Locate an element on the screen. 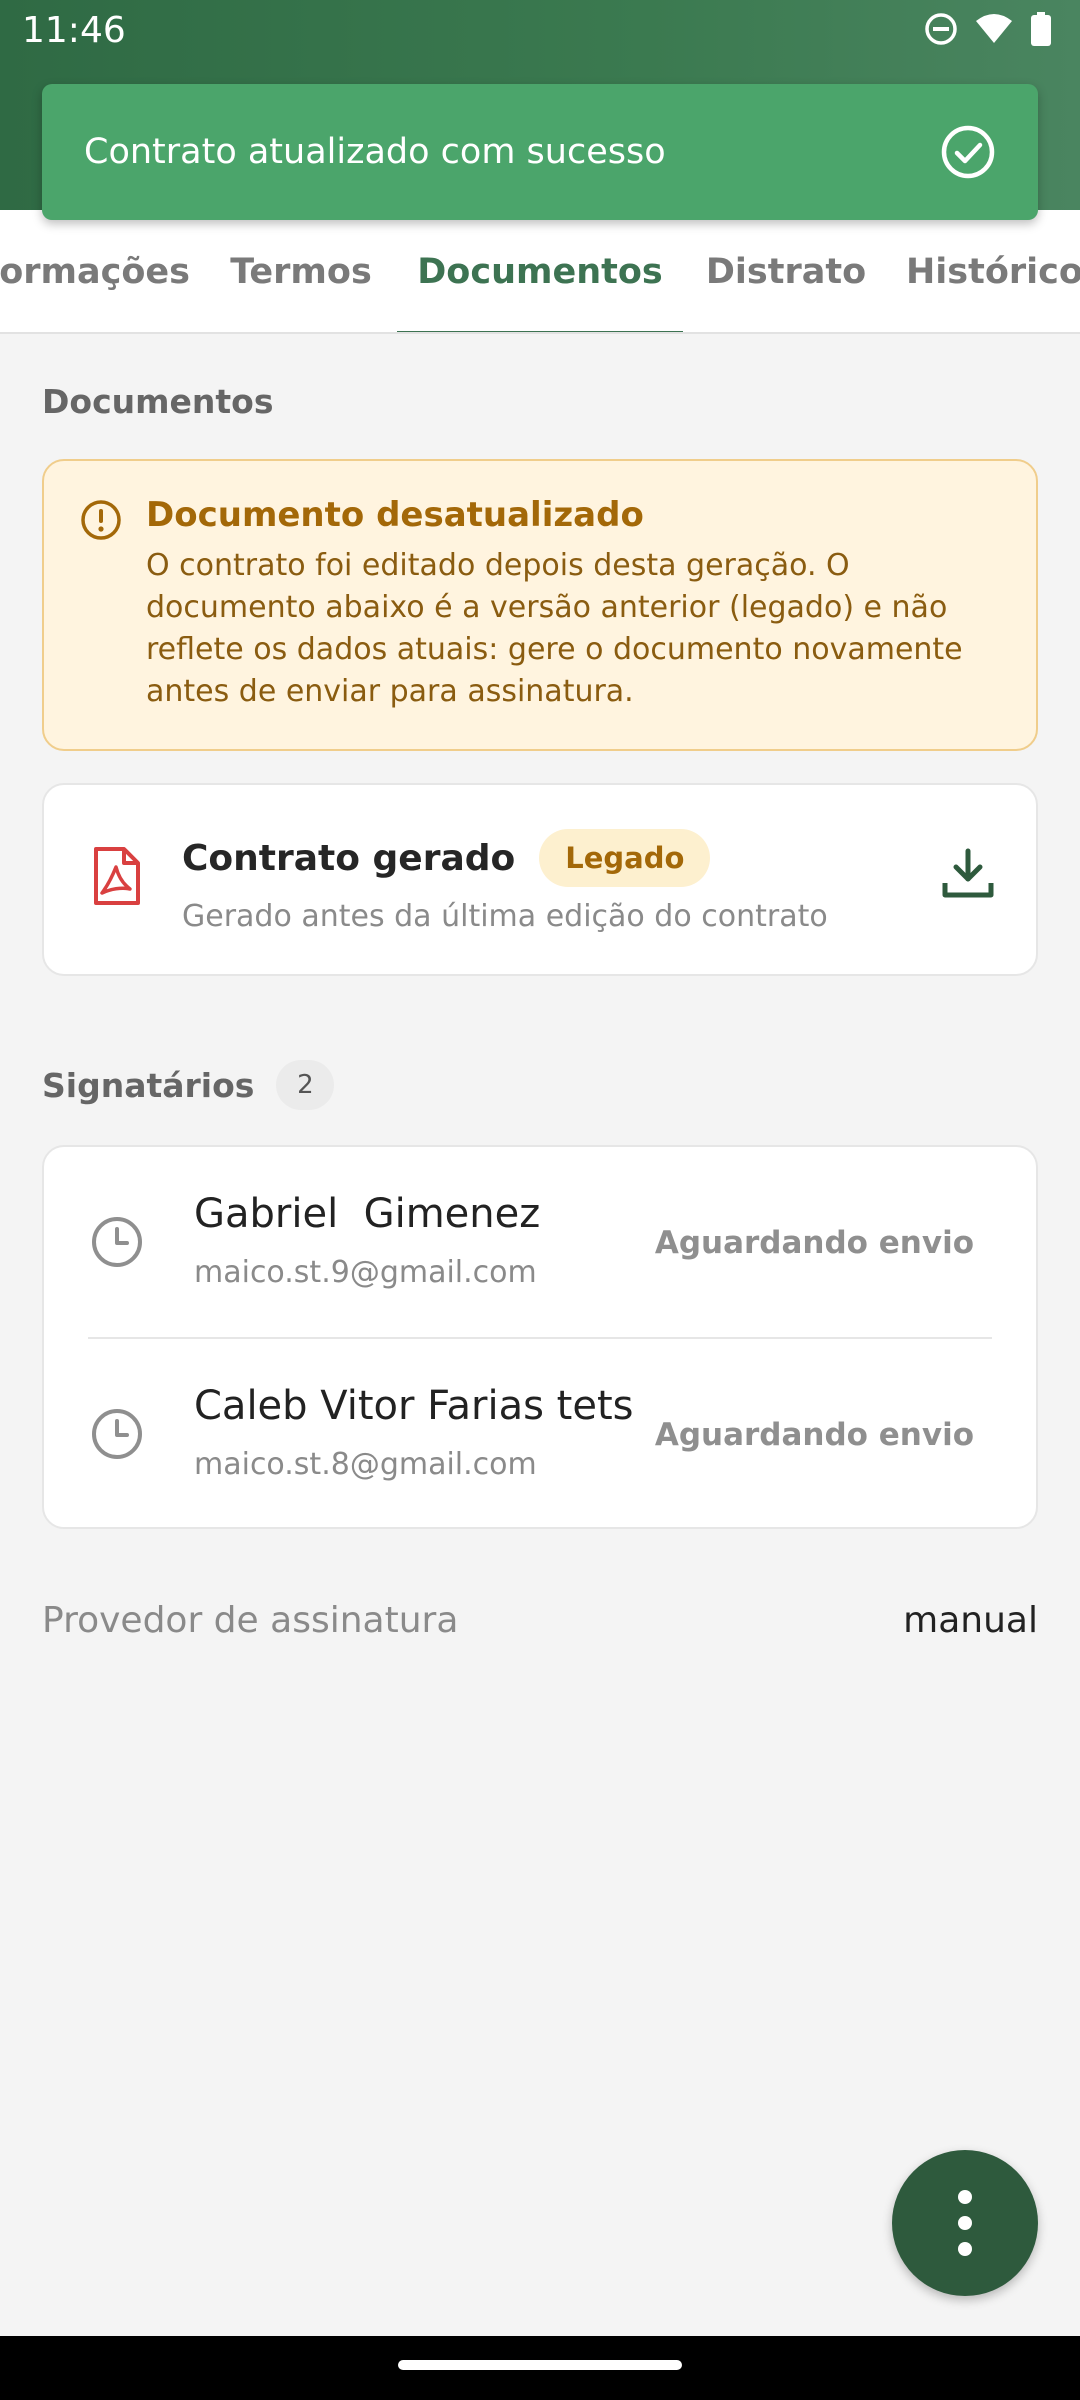  more-actions-button is located at coordinates (965, 2223).